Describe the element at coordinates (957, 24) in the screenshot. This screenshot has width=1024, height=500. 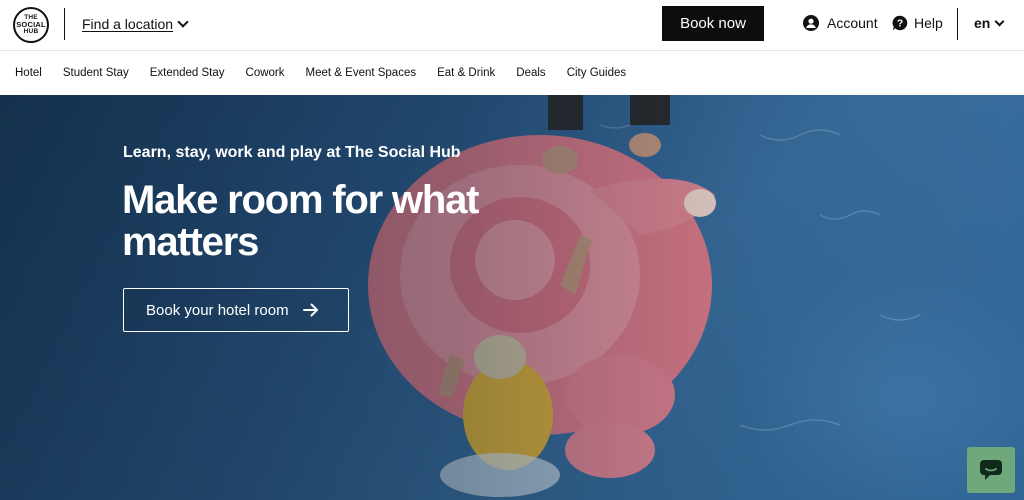
I see `header-divider-right` at that location.